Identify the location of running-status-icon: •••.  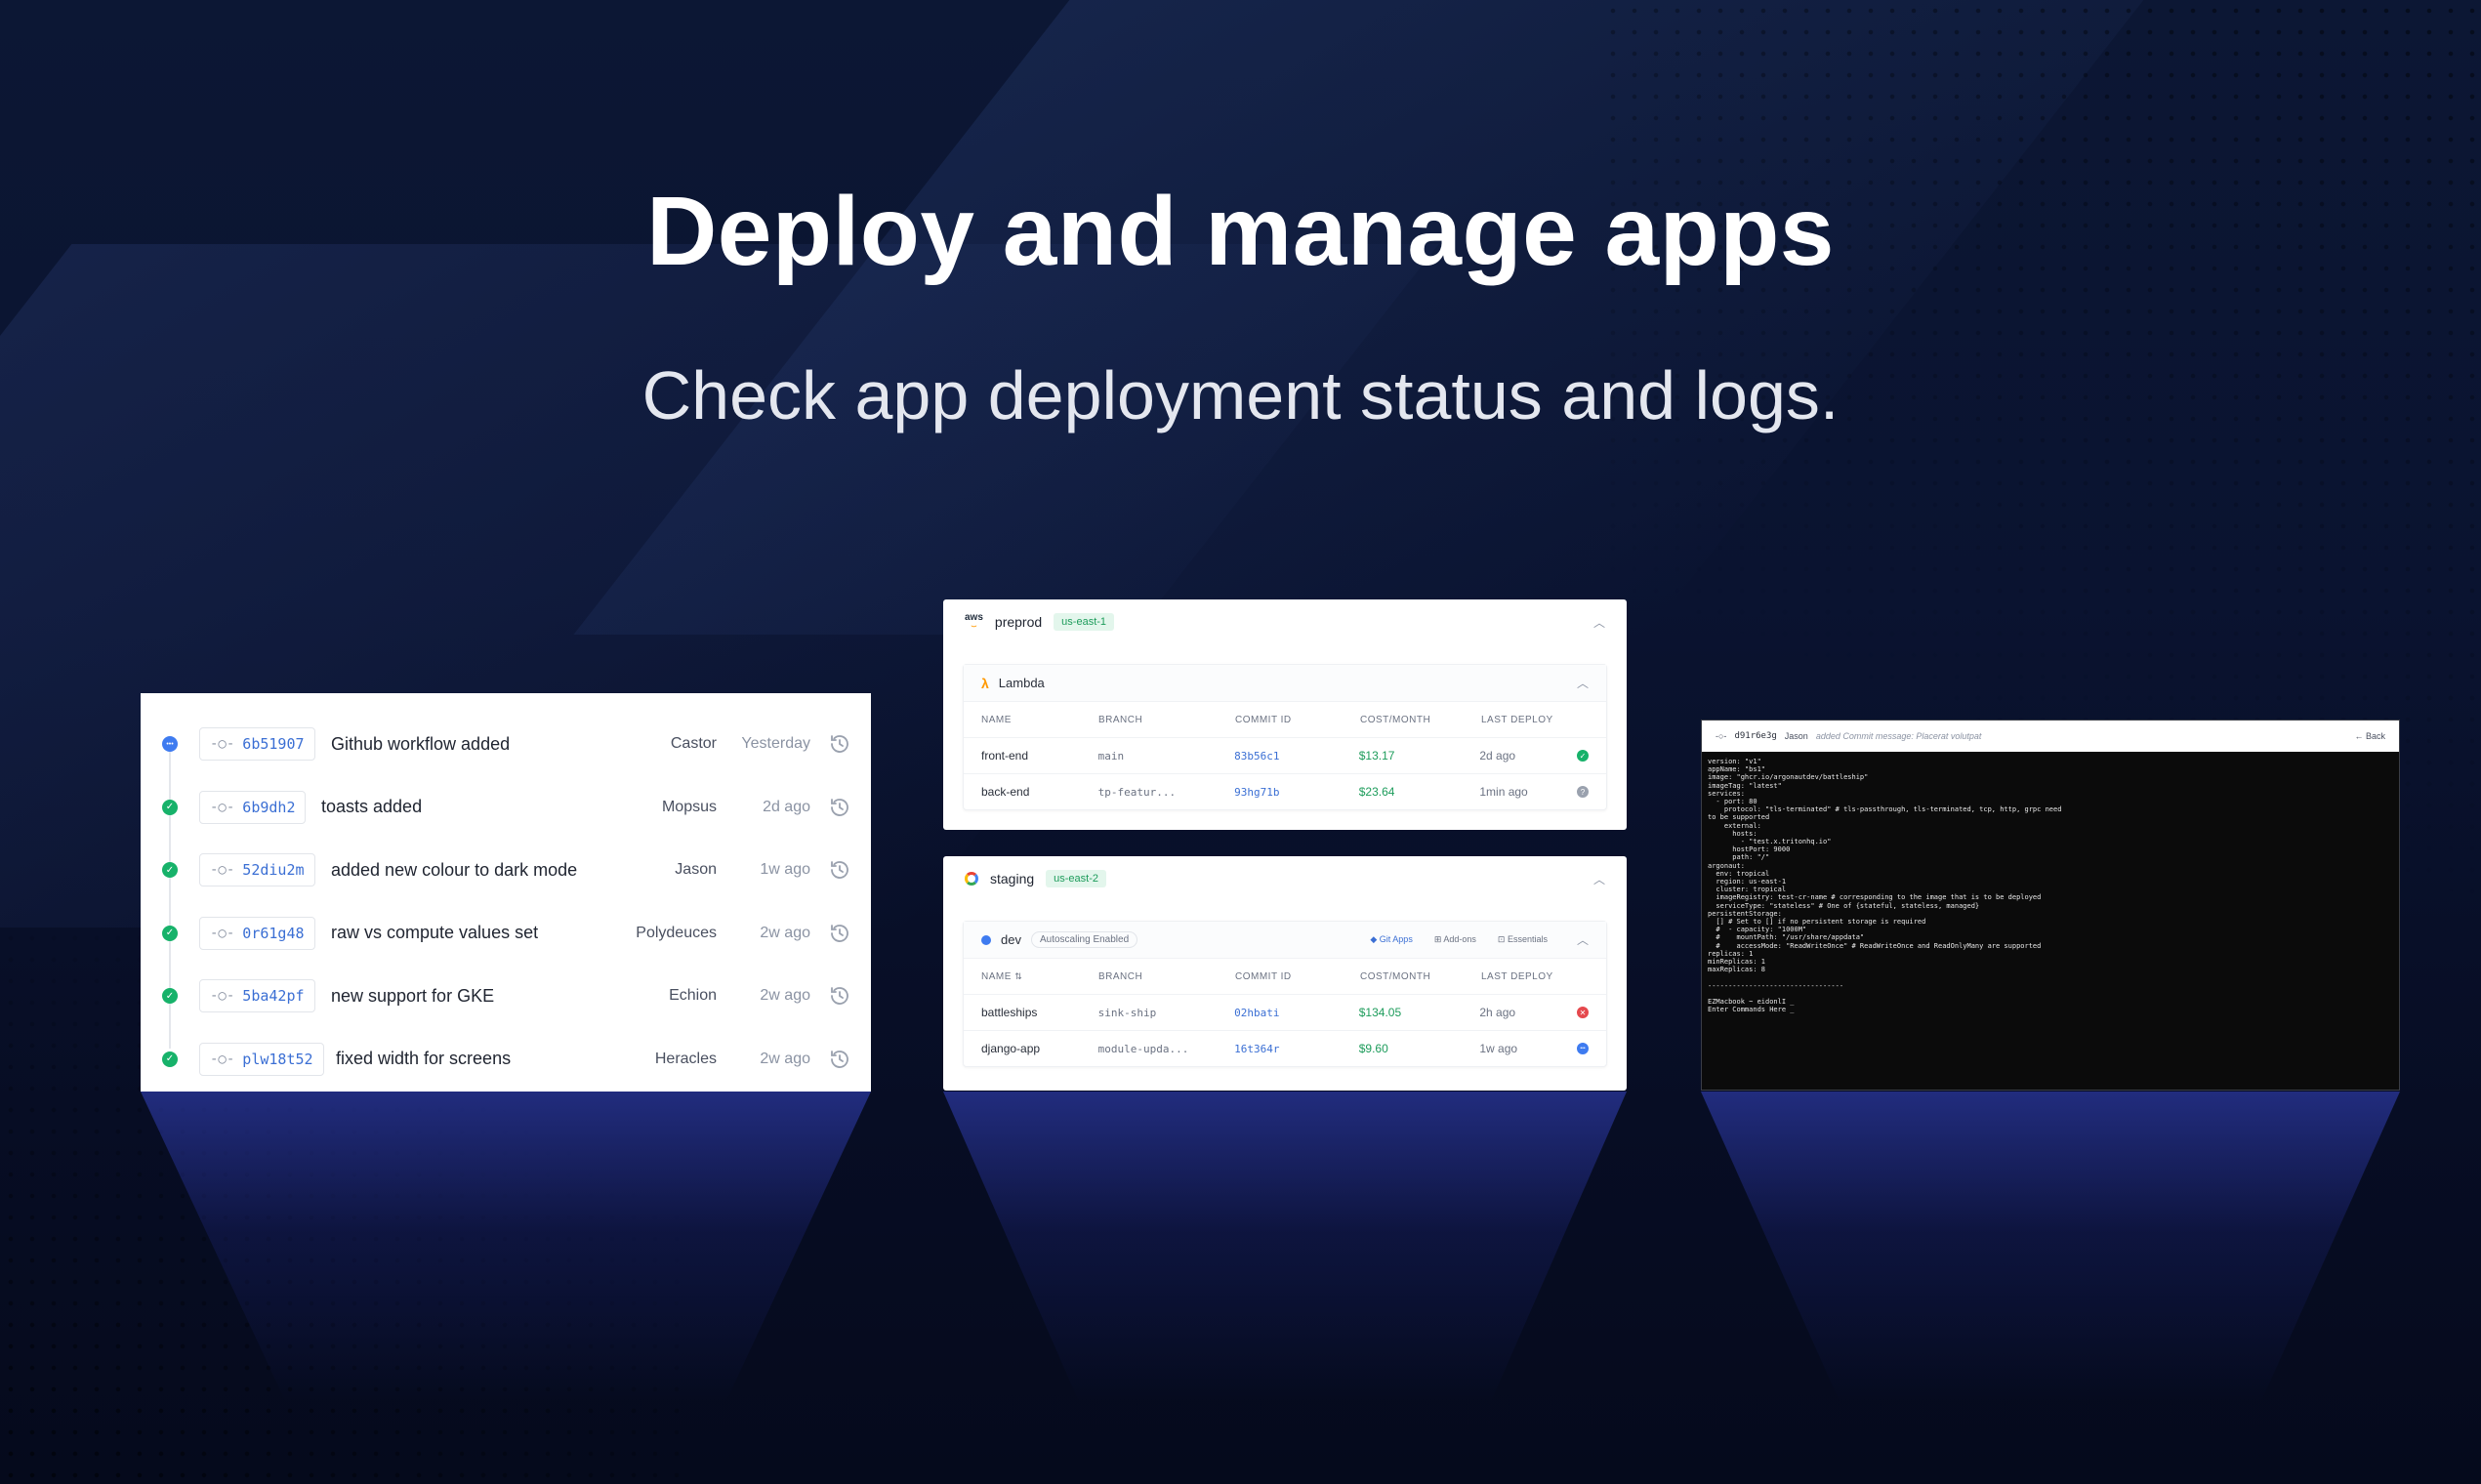
(170, 744).